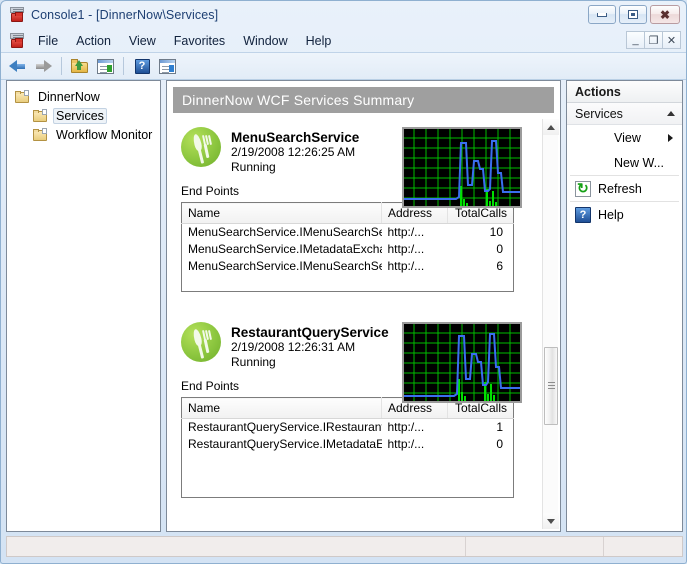  What do you see at coordinates (620, 188) in the screenshot?
I see `action-item-label: Refresh` at bounding box center [620, 188].